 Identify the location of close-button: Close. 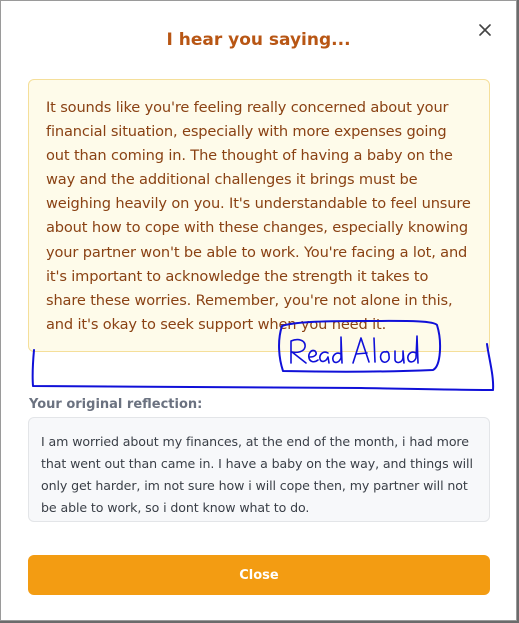
(259, 575).